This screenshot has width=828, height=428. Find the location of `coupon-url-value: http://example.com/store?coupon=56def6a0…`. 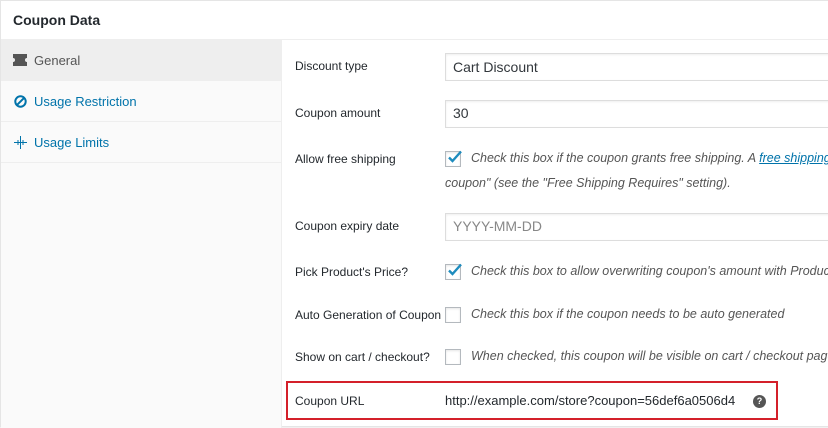

coupon-url-value: http://example.com/store?coupon=56def6a0… is located at coordinates (590, 400).